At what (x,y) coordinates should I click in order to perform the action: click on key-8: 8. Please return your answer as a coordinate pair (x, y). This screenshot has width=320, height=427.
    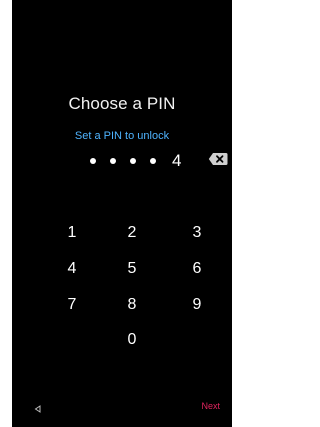
    Looking at the image, I should click on (132, 305).